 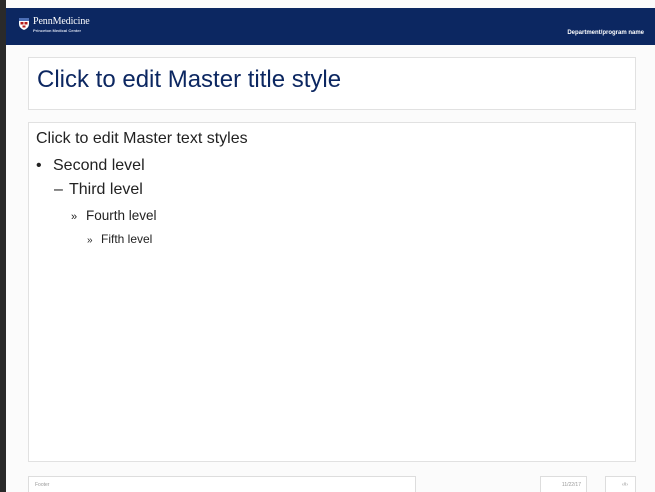 I want to click on title-placeholder: Click to edit Master title style, so click(x=332, y=83).